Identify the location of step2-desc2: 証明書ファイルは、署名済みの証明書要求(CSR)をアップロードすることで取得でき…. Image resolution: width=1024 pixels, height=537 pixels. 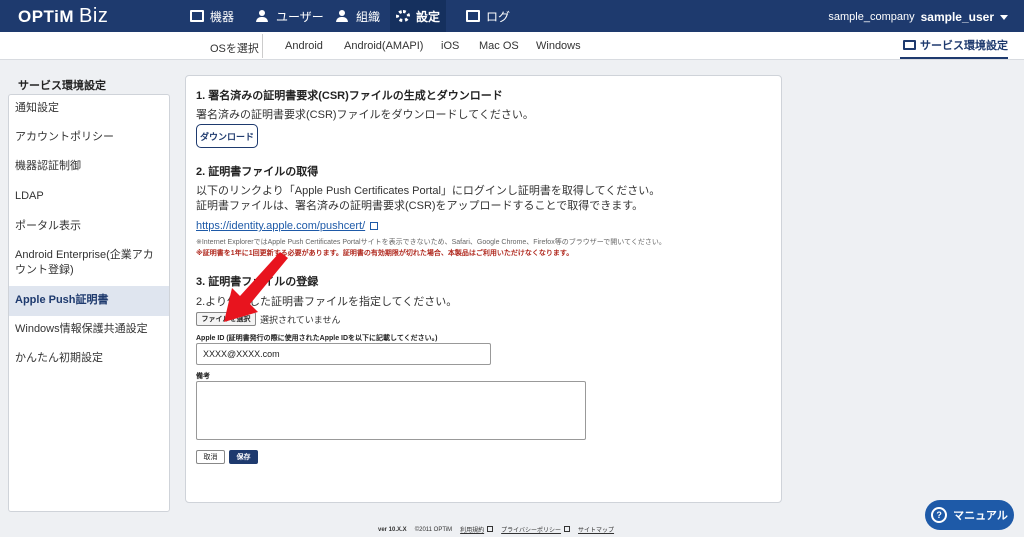
(420, 206).